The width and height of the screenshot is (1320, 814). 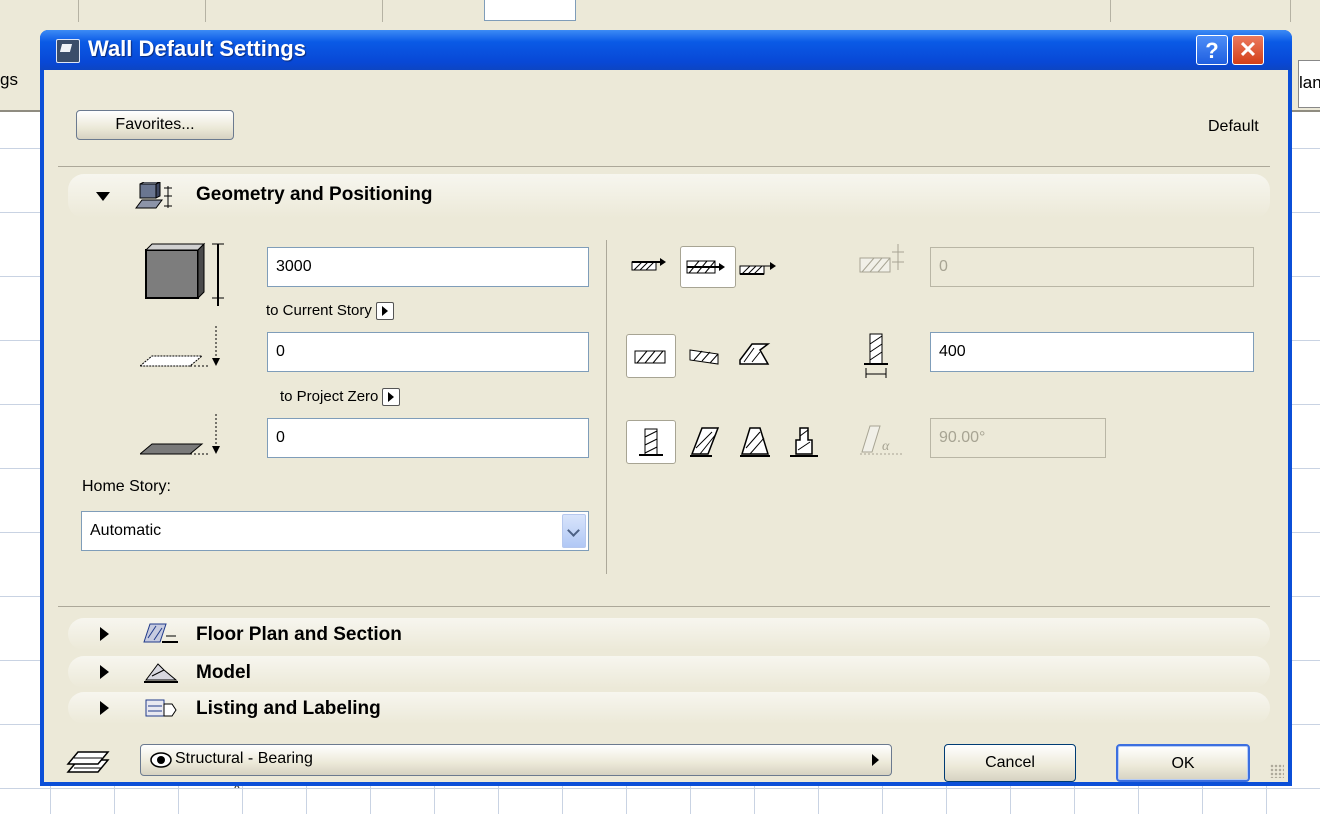 I want to click on top-link-popup-arrow-icon, so click(x=384, y=311).